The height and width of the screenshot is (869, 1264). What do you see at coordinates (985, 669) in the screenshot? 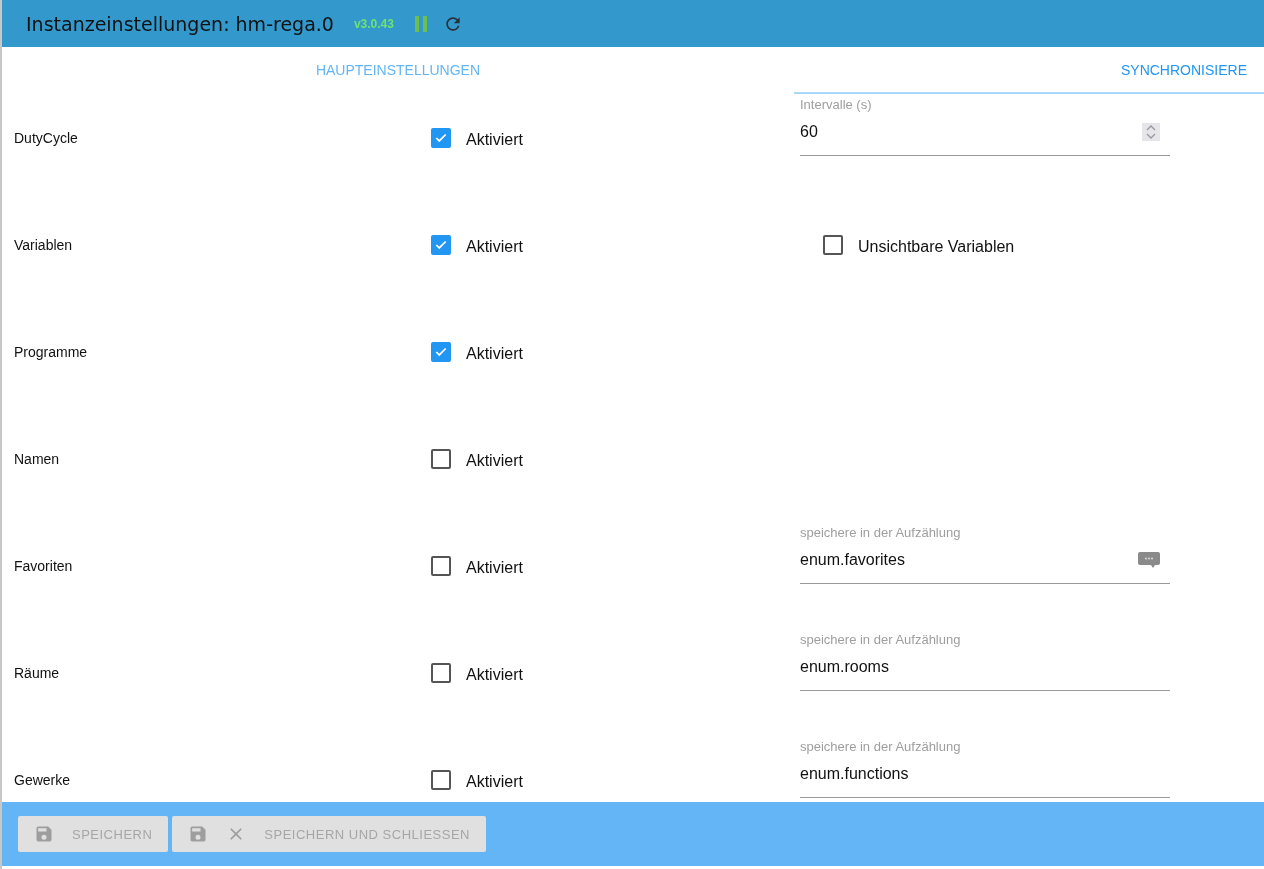
I see `text-field: enum.rooms` at bounding box center [985, 669].